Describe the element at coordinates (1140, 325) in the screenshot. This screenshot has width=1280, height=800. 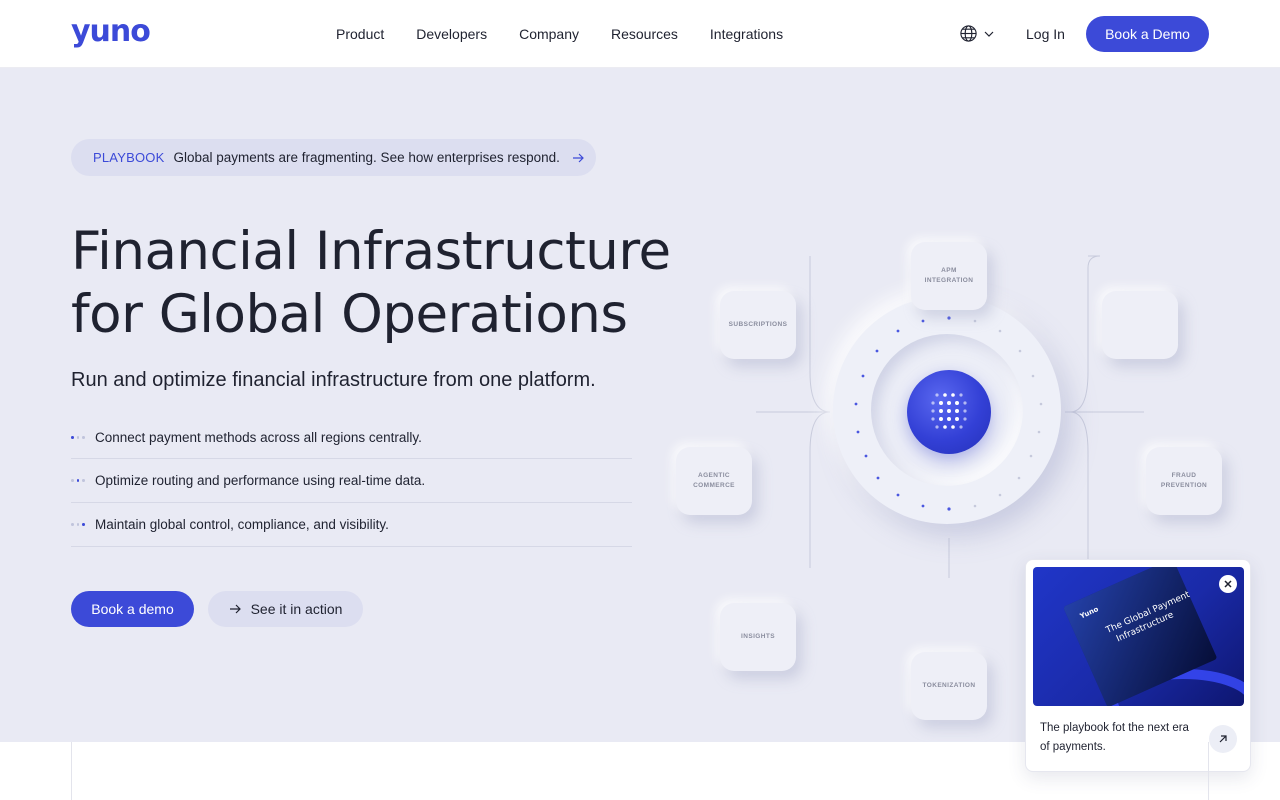
I see `node-blank-top-right` at that location.